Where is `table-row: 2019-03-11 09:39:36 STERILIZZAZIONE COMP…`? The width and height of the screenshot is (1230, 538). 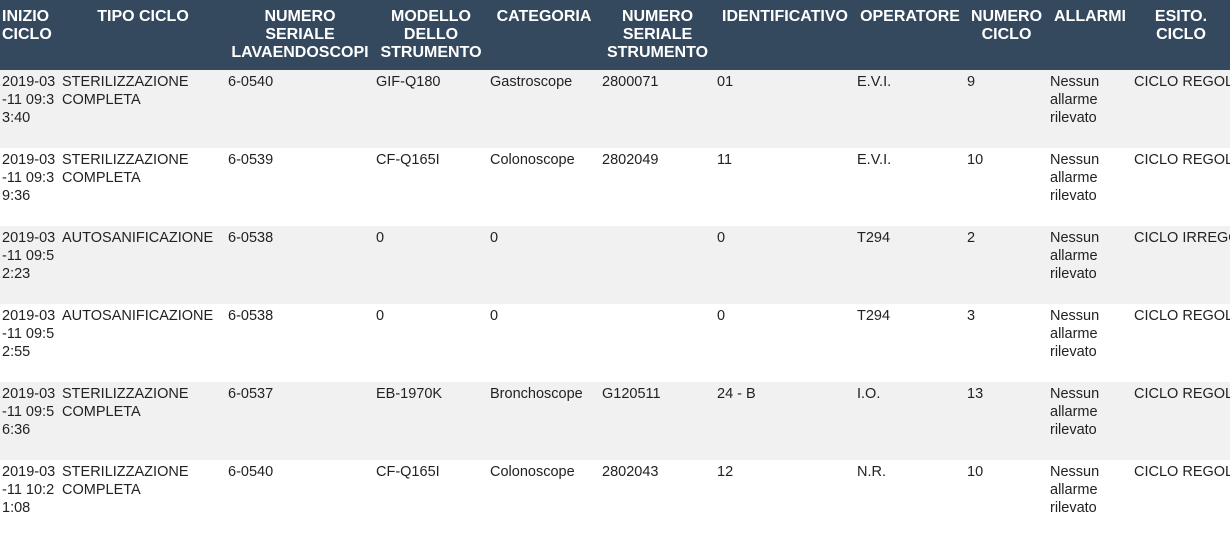
table-row: 2019-03-11 09:39:36 STERILIZZAZIONE COMP… is located at coordinates (615, 187).